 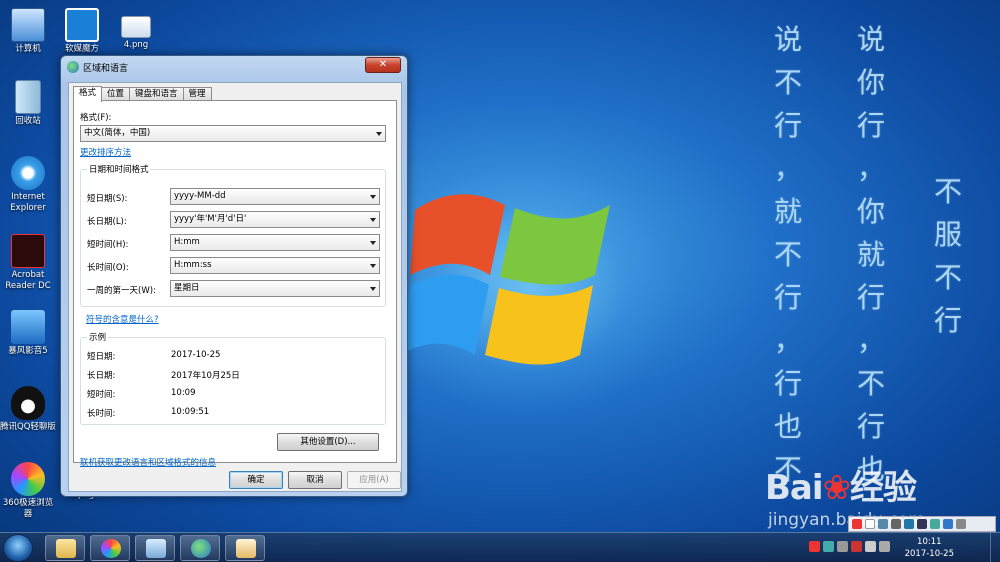 I want to click on long-date-select: yyyy'年'M'月'd'日', so click(x=275, y=219).